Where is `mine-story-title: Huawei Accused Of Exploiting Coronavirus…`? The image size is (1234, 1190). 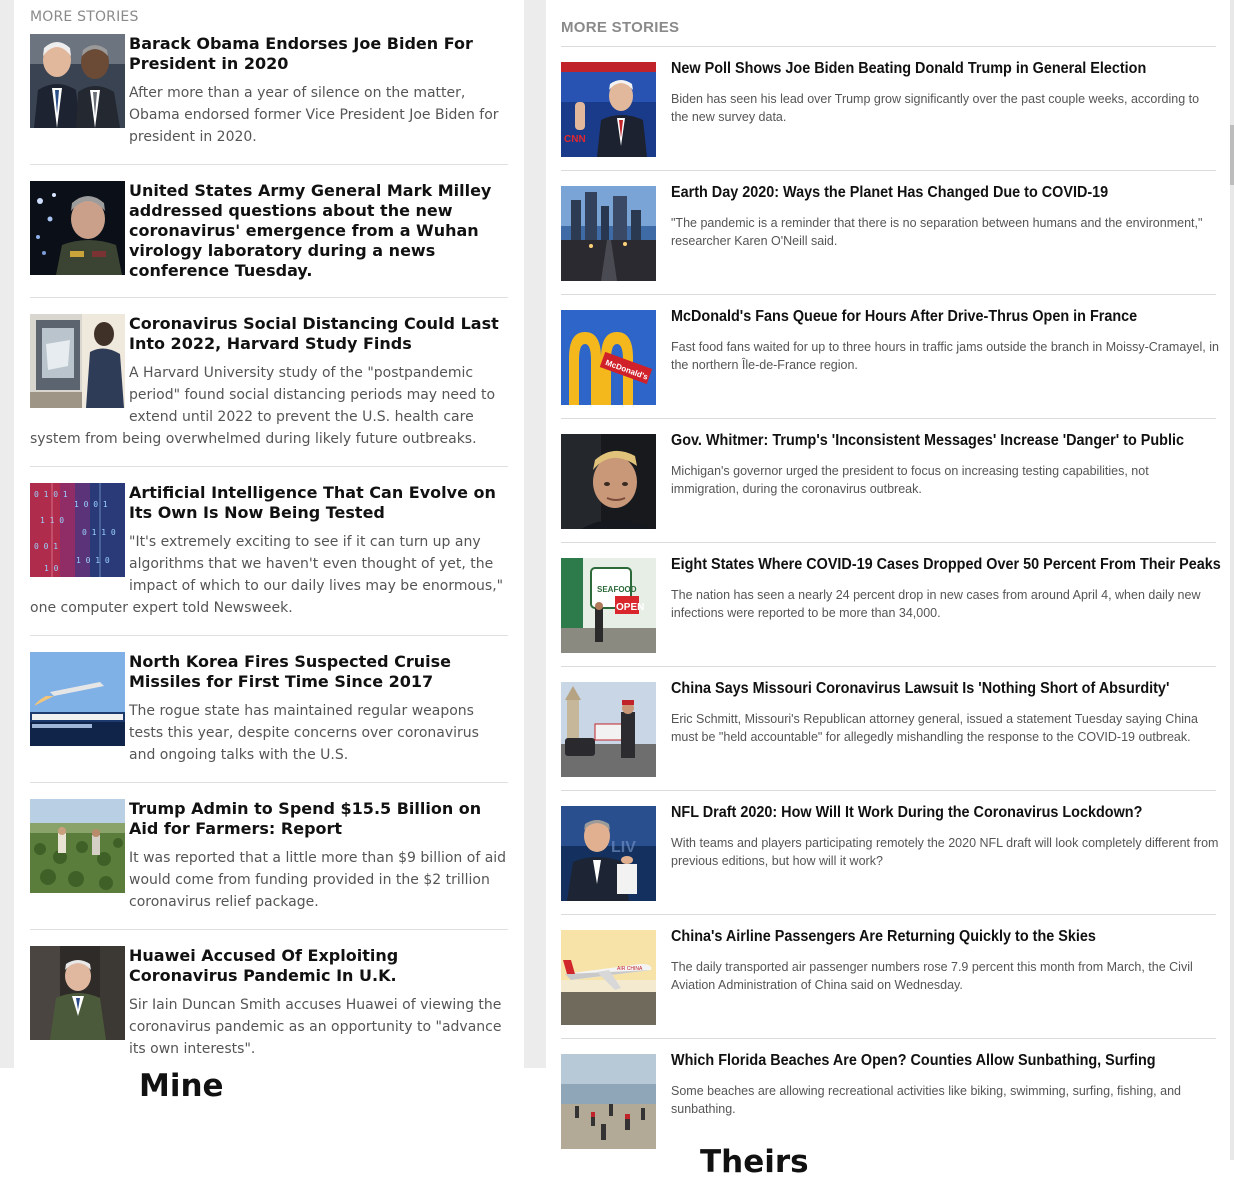
mine-story-title: Huawei Accused Of Exploiting Coronavirus… is located at coordinates (318, 966).